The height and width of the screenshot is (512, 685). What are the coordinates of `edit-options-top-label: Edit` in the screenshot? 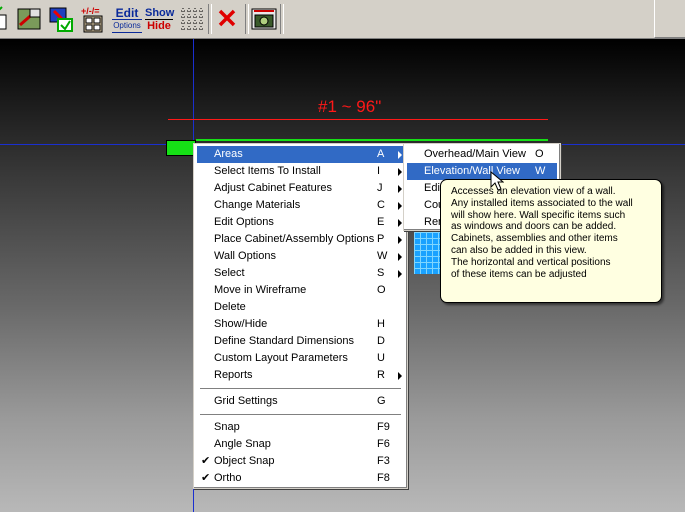 It's located at (127, 13).